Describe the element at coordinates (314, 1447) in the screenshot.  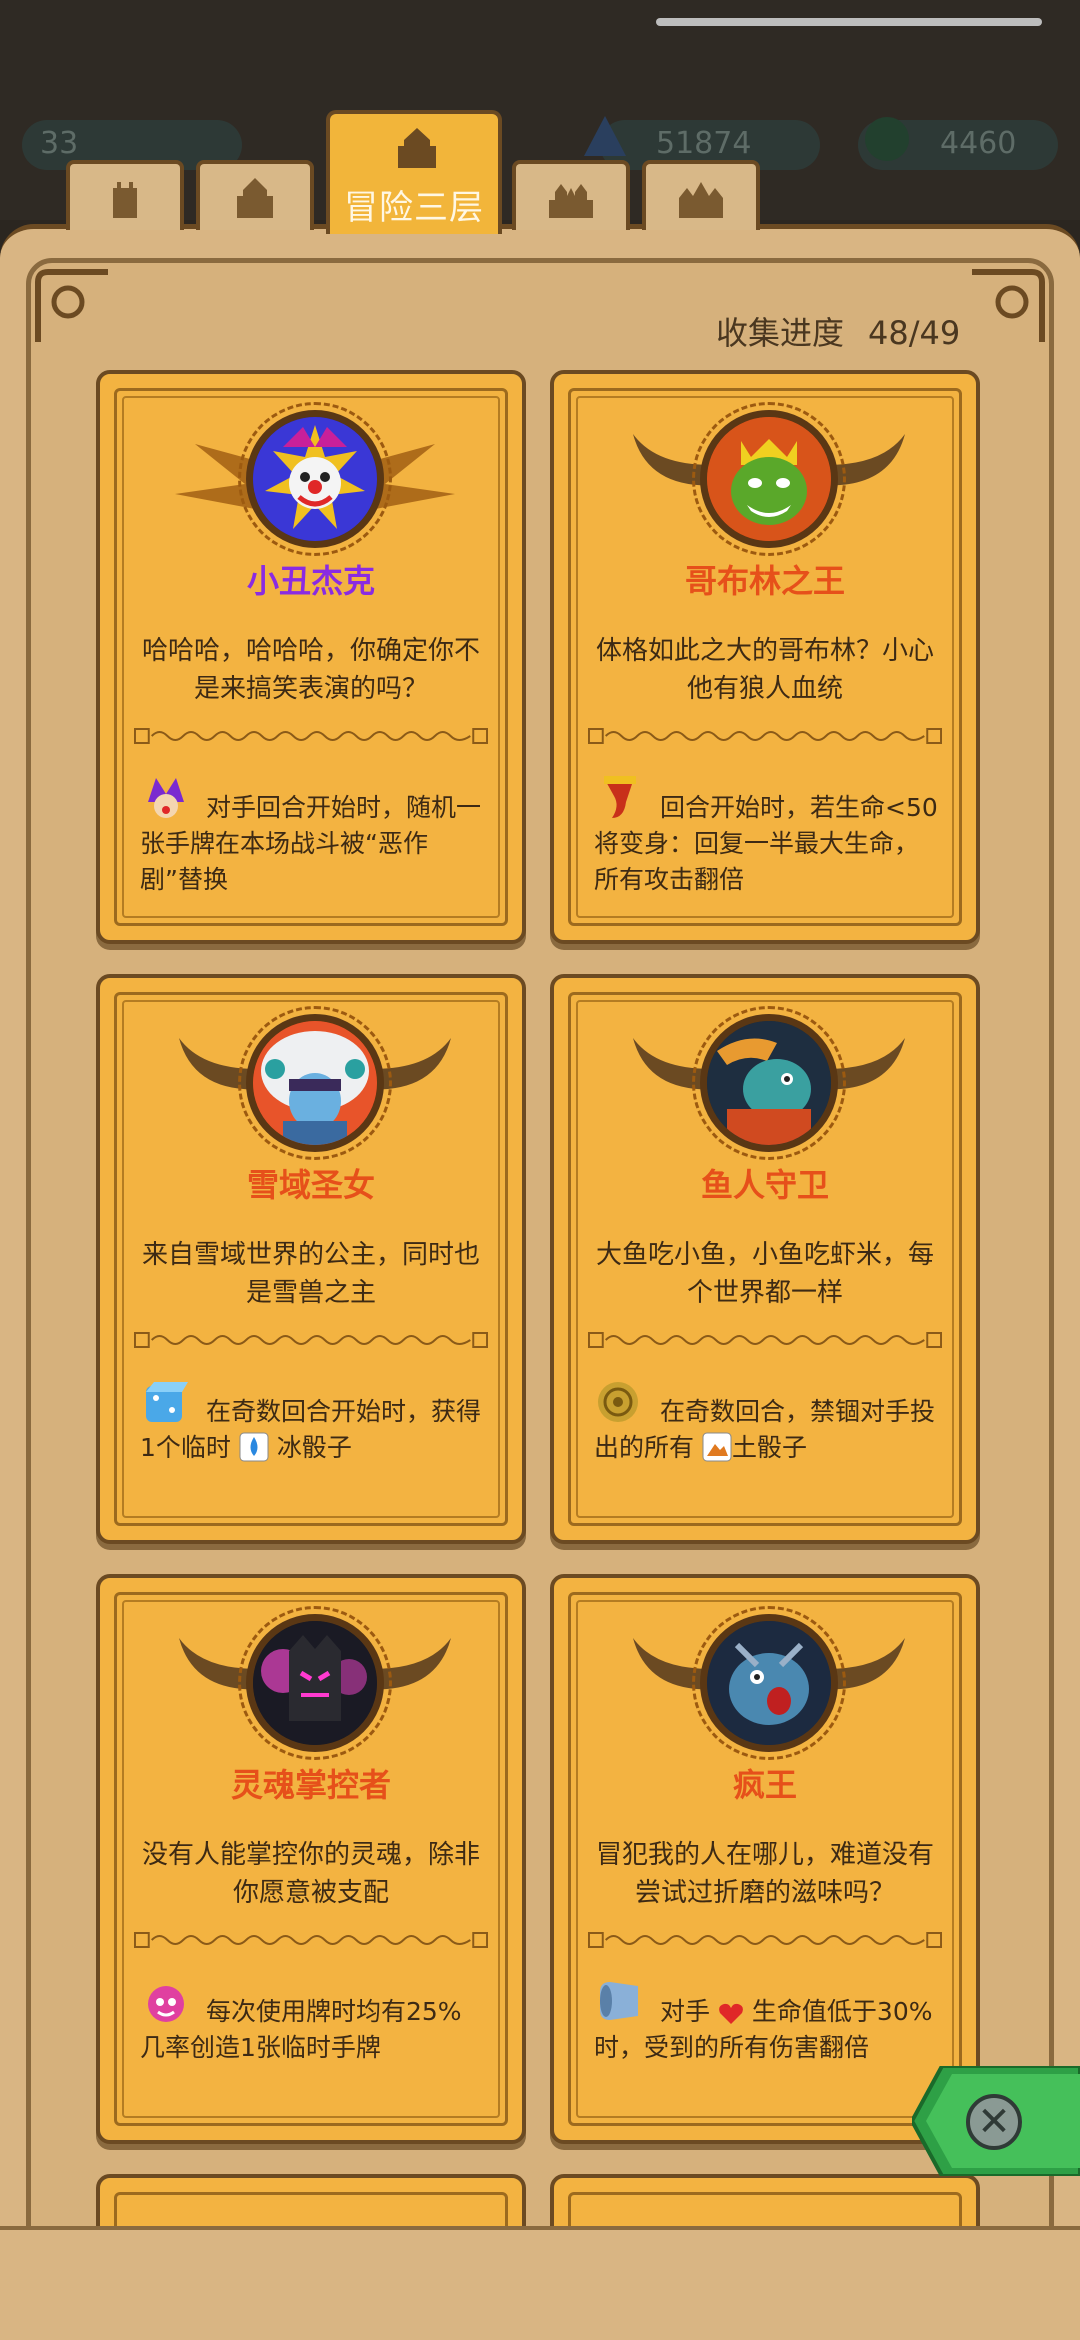
I see `card-ability-text-post: 冰骰子` at that location.